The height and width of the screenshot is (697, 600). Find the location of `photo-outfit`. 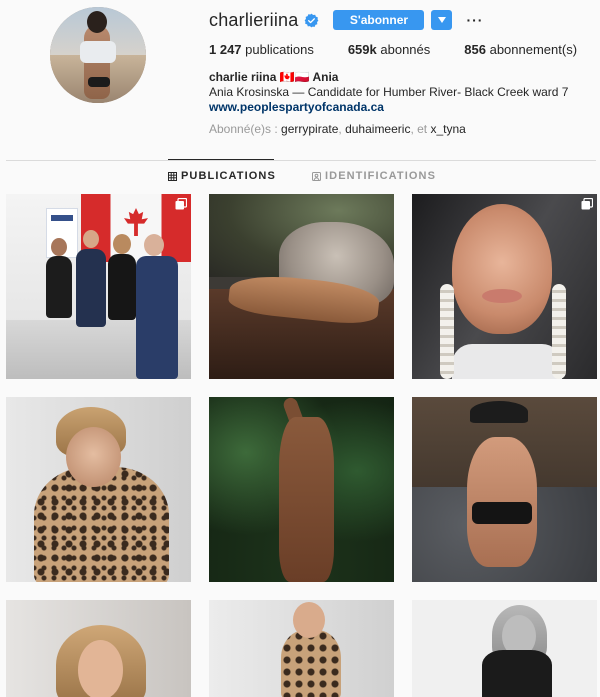

photo-outfit is located at coordinates (502, 513).